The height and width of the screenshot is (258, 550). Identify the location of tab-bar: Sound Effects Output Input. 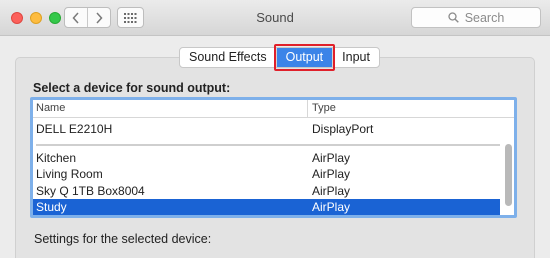
(279, 57).